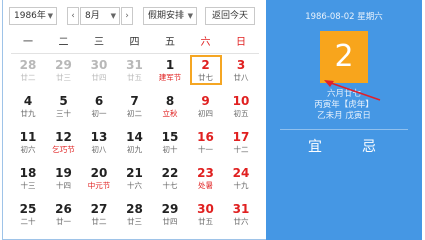 The height and width of the screenshot is (240, 425). What do you see at coordinates (99, 209) in the screenshot?
I see `day-number: 27` at bounding box center [99, 209].